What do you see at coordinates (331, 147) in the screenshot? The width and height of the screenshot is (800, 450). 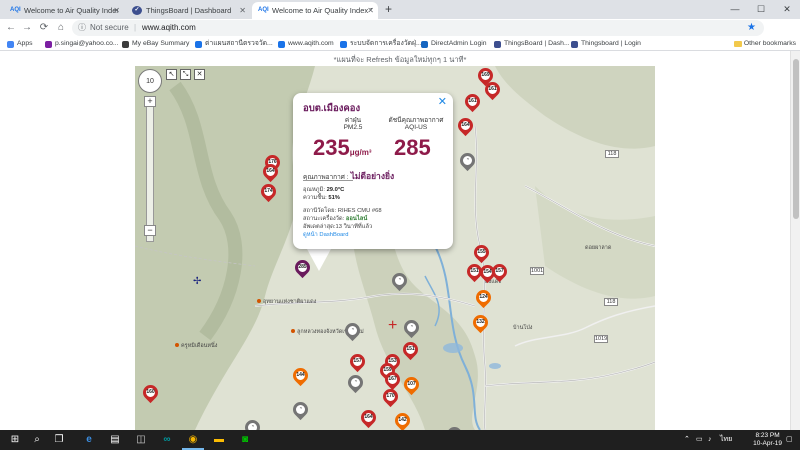 I see `pm25-number: 235` at bounding box center [331, 147].